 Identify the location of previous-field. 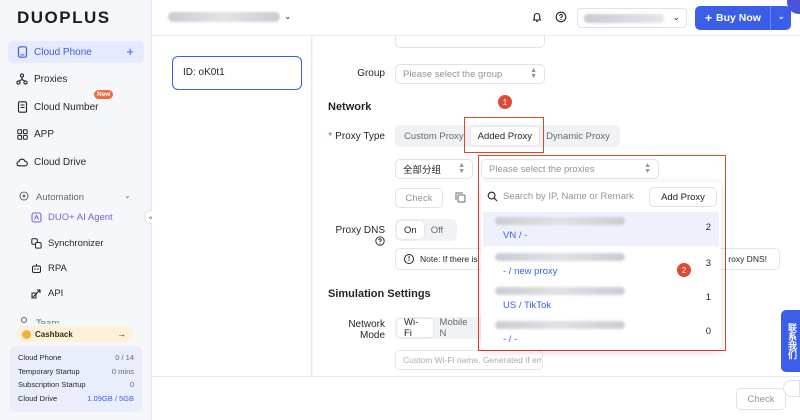
(470, 42).